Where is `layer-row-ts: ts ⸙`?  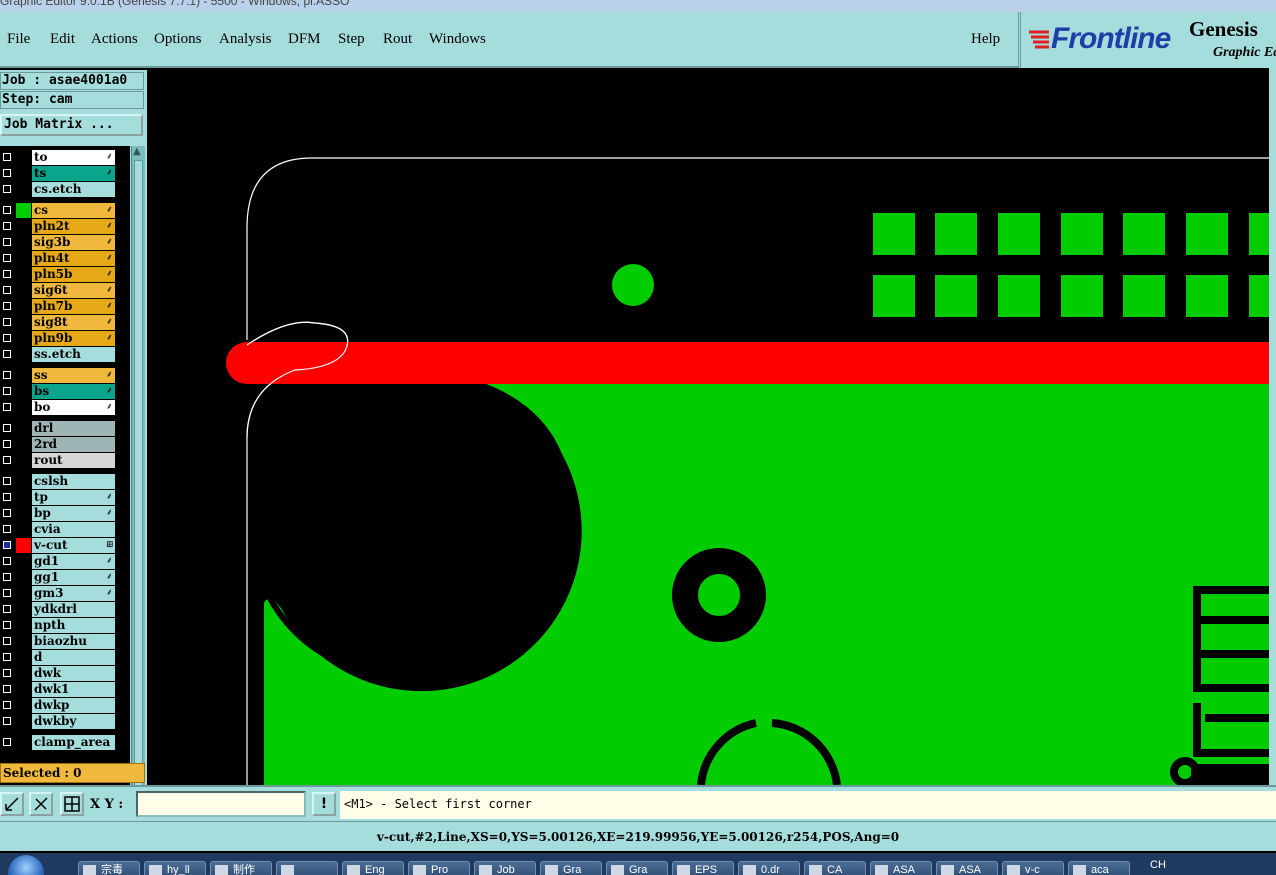
layer-row-ts: ts ⸙ is located at coordinates (58, 173).